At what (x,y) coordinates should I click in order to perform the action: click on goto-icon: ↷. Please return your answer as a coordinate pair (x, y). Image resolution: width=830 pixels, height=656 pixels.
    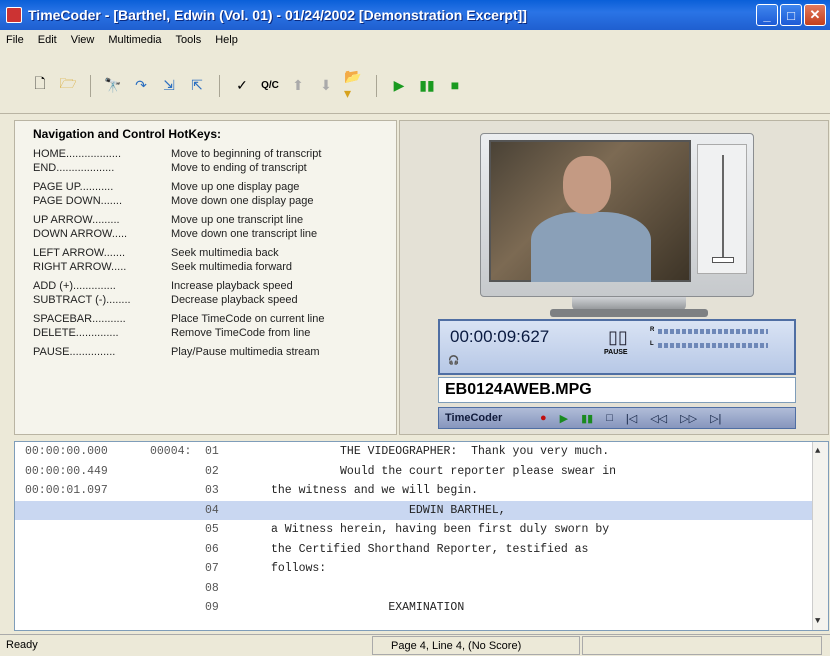
    Looking at the image, I should click on (141, 85).